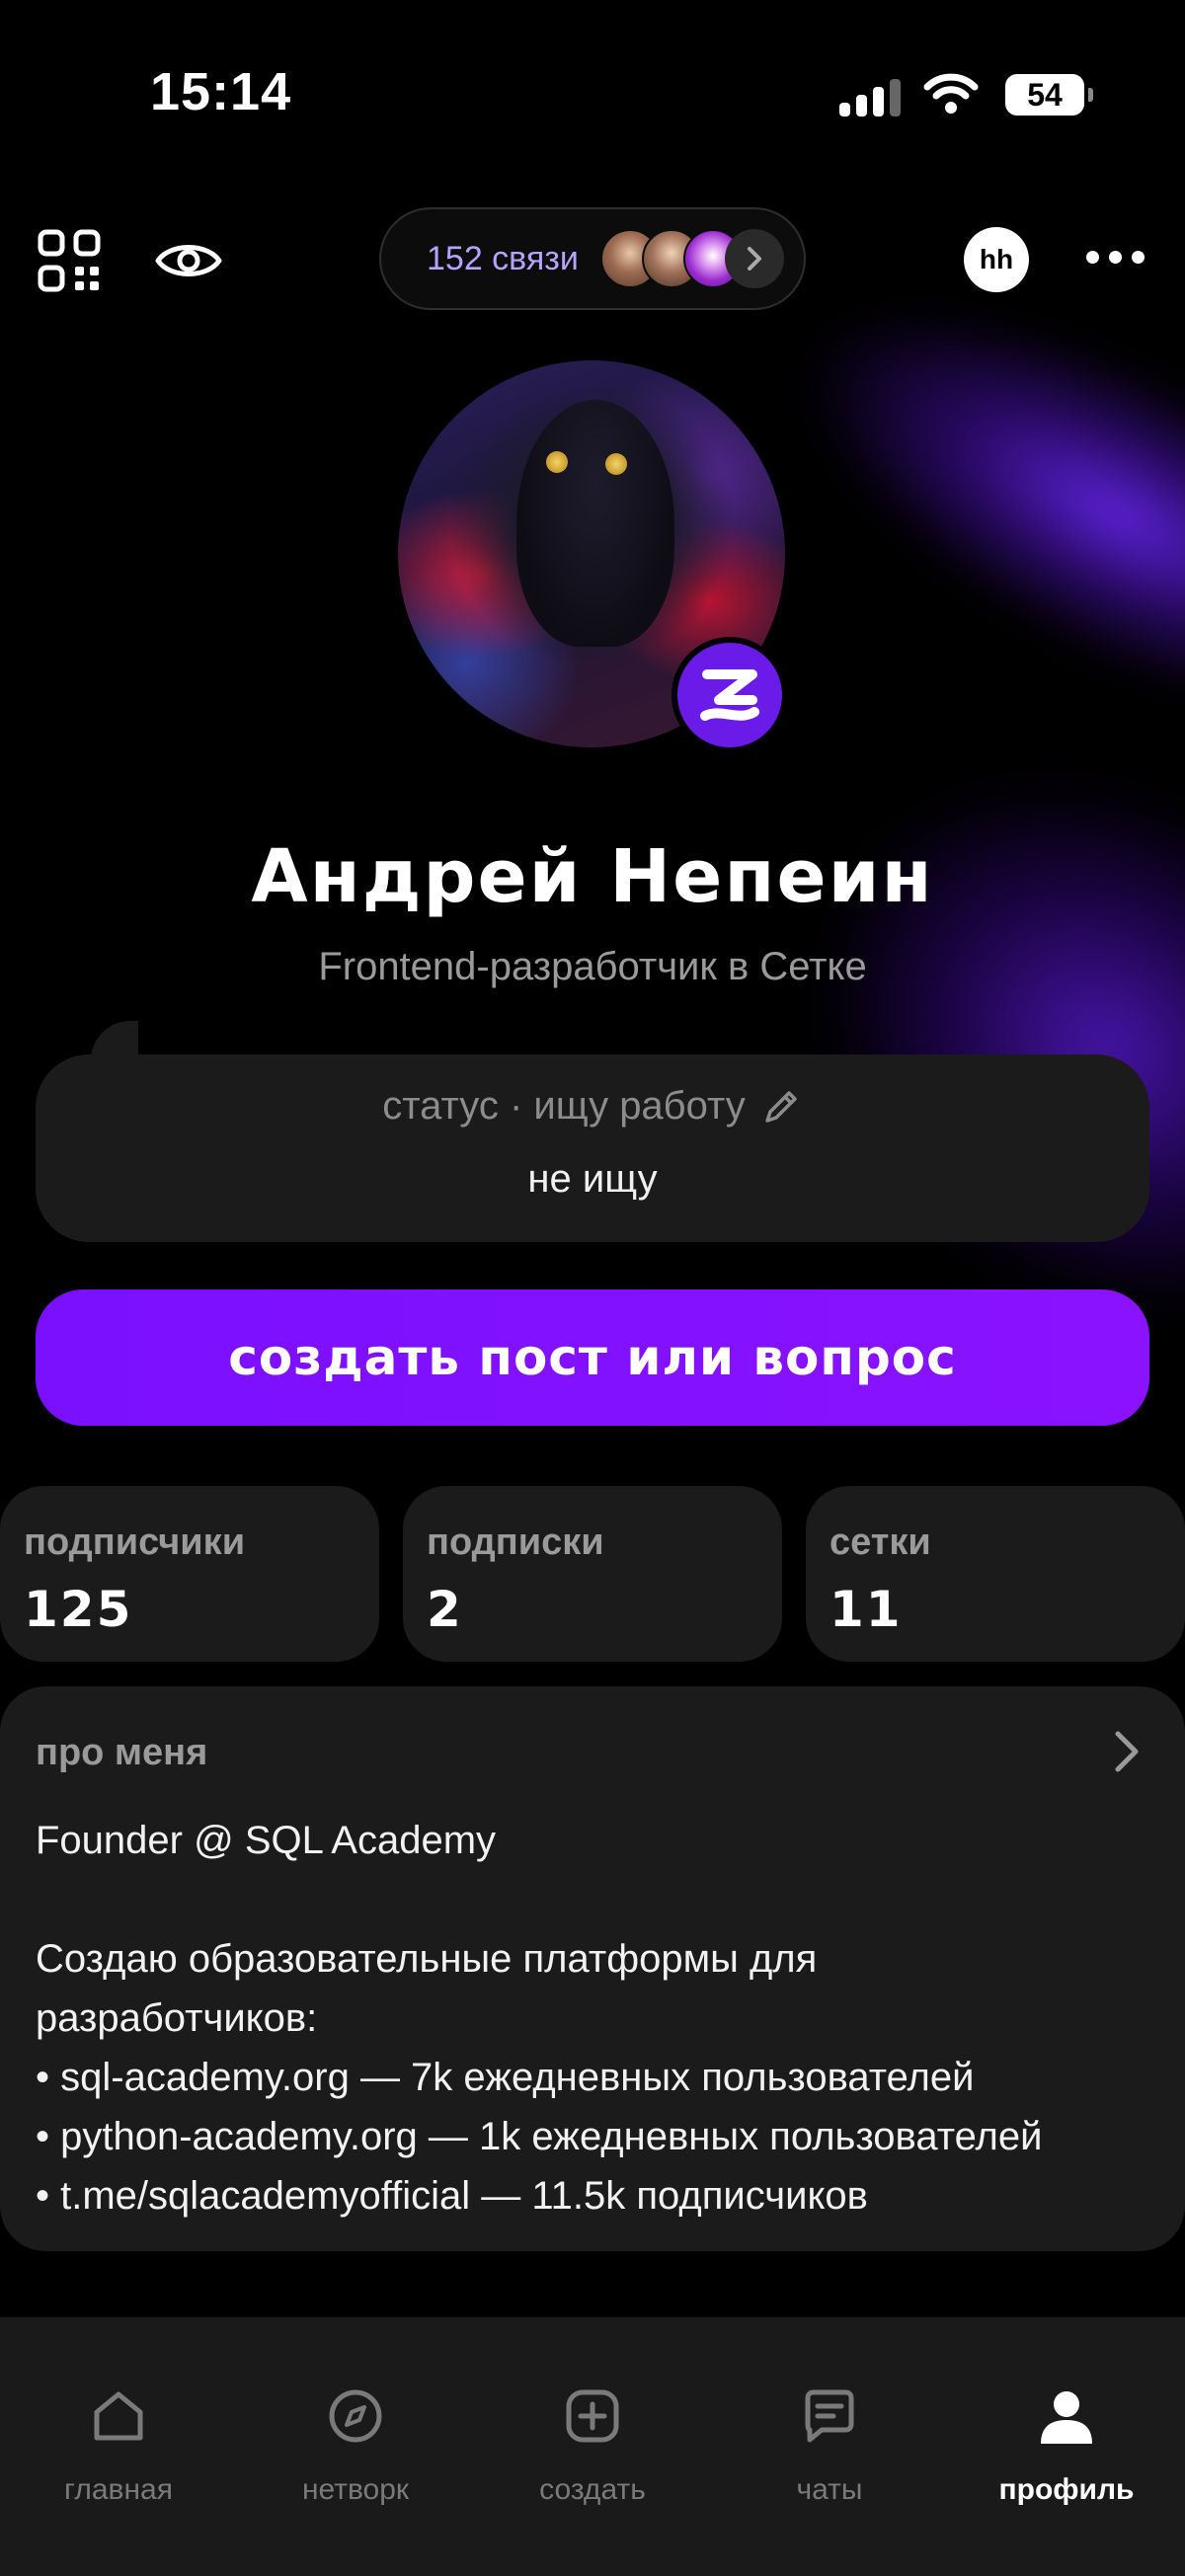 The image size is (1185, 2576). I want to click on plus-square-icon, so click(592, 2416).